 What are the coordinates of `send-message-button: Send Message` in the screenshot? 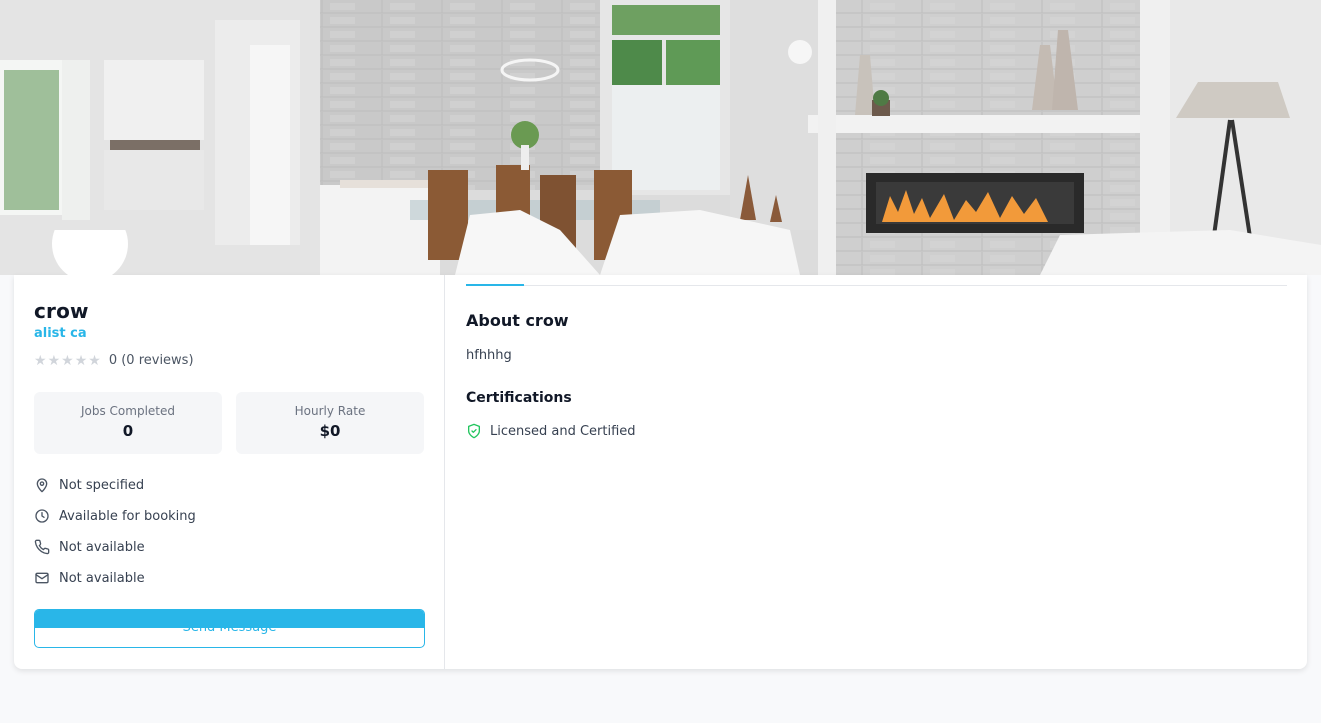 It's located at (229, 628).